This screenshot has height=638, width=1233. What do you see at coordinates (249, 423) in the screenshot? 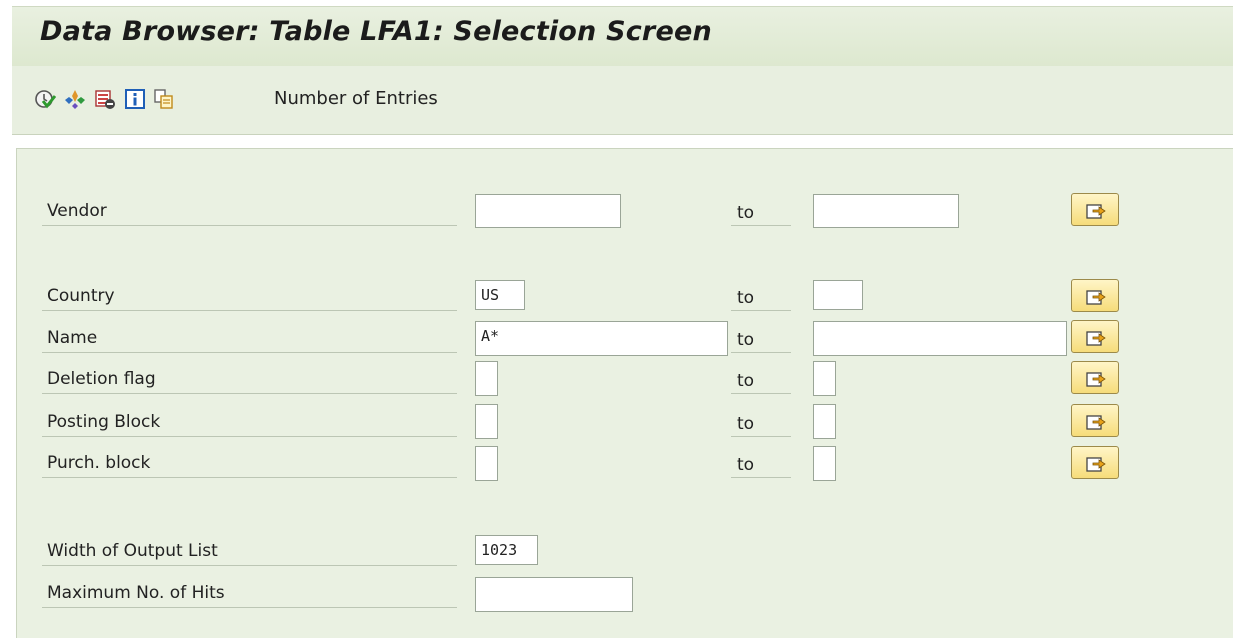
I see `posting-block-label: Posting Block` at bounding box center [249, 423].